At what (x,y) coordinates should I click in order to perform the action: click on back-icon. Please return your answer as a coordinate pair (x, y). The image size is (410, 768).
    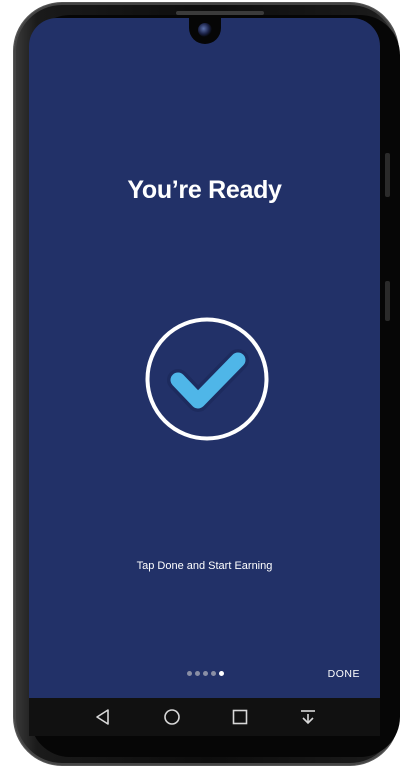
    Looking at the image, I should click on (102, 717).